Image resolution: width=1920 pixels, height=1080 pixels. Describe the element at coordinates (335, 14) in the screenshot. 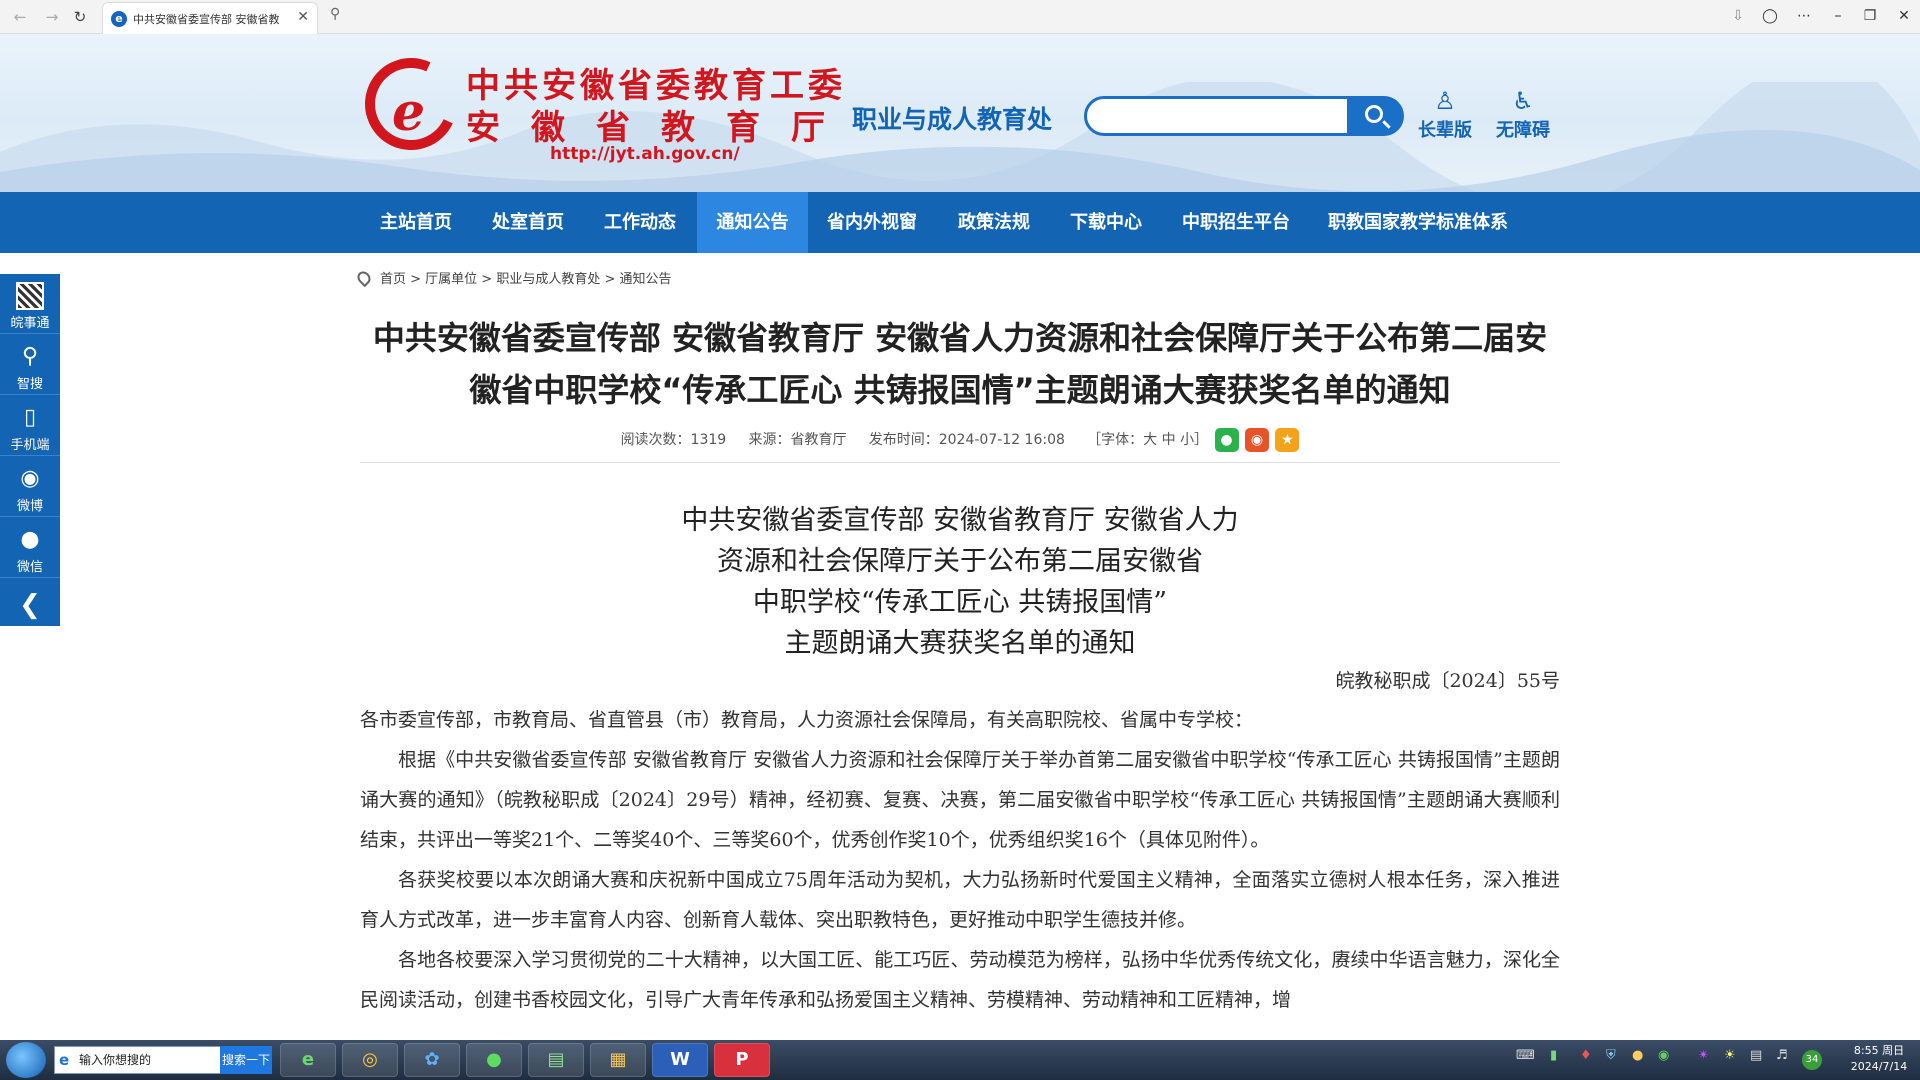

I see `tab-search-icon: ⚲` at that location.